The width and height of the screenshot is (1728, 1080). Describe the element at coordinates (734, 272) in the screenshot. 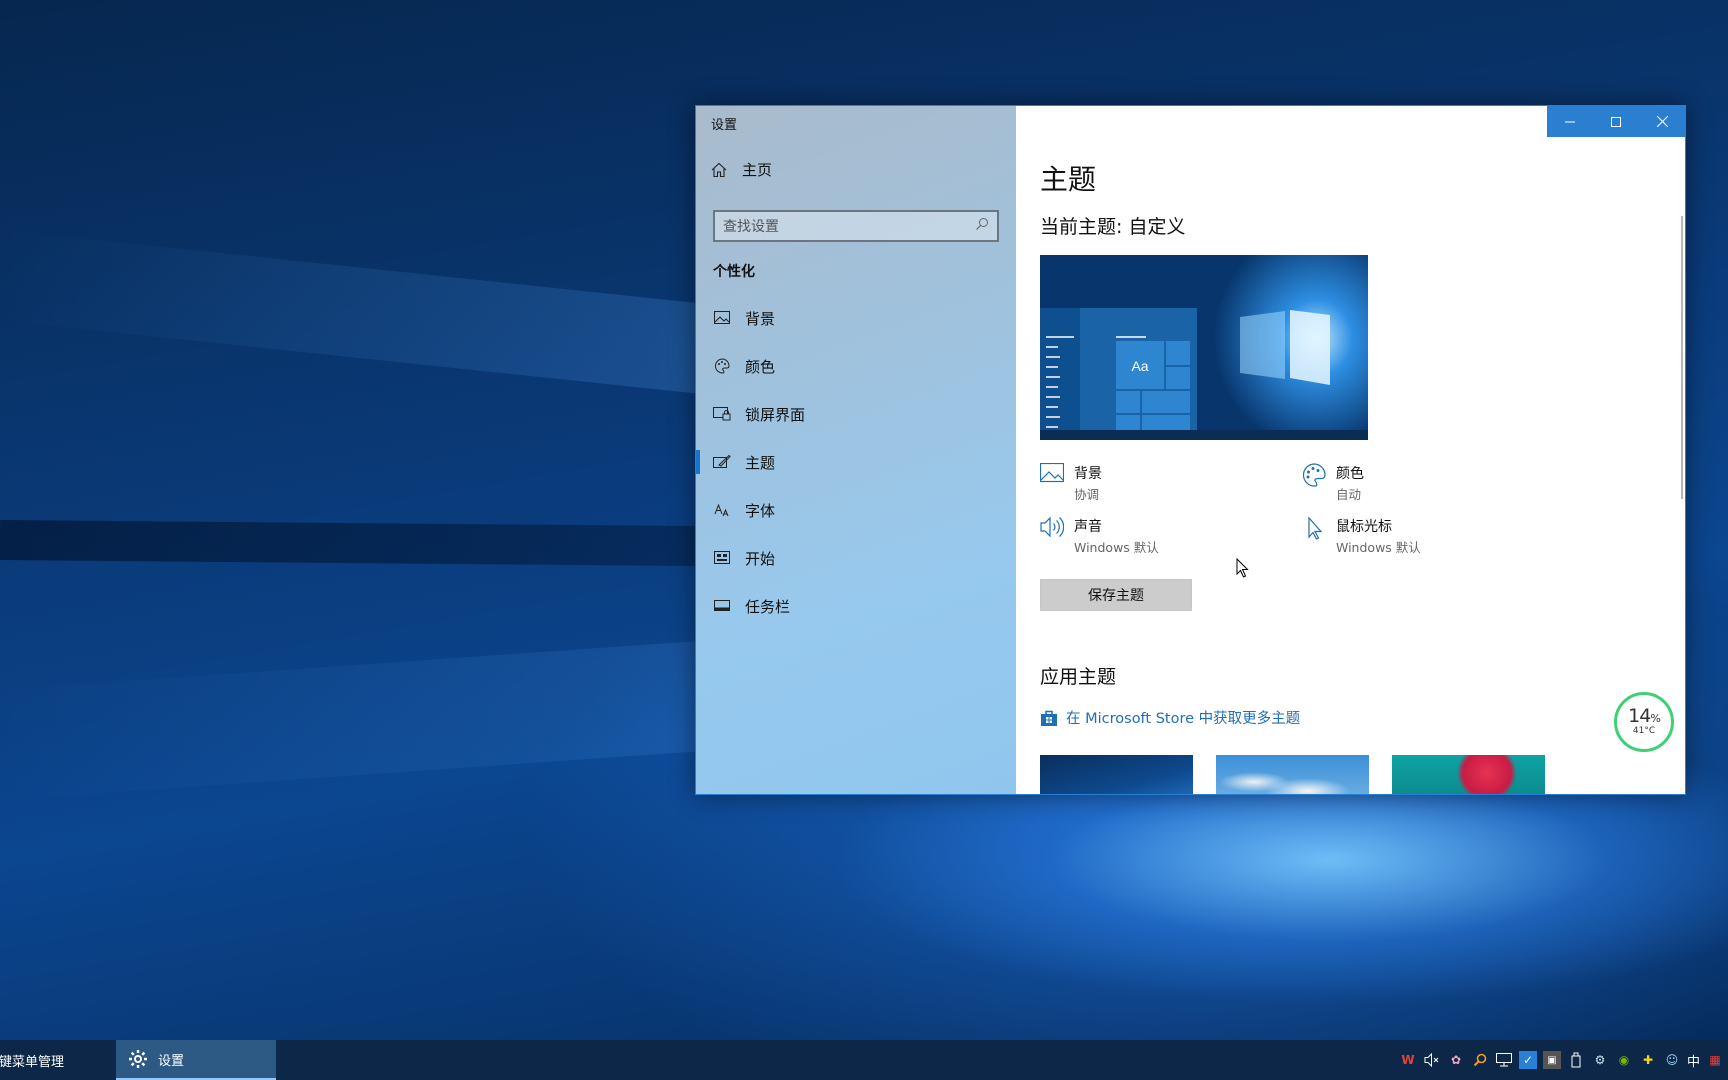

I see `section-title: 个性化` at that location.